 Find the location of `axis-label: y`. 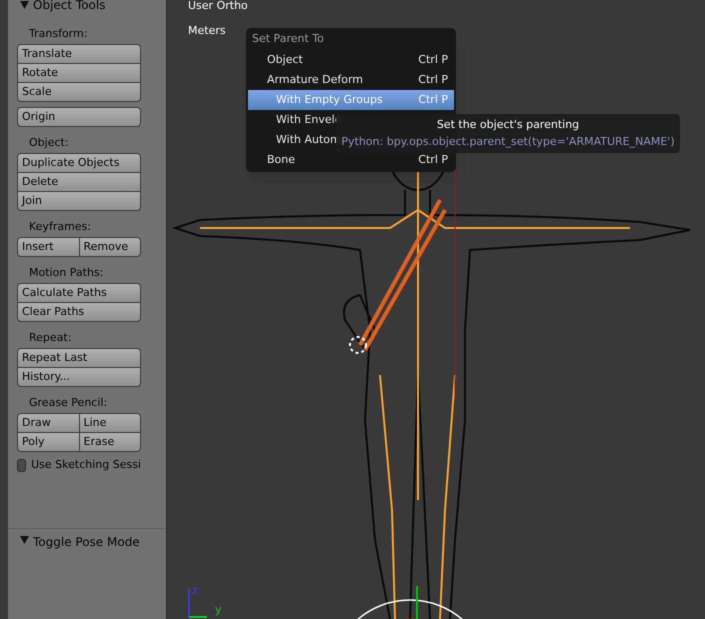

axis-label: y is located at coordinates (218, 609).